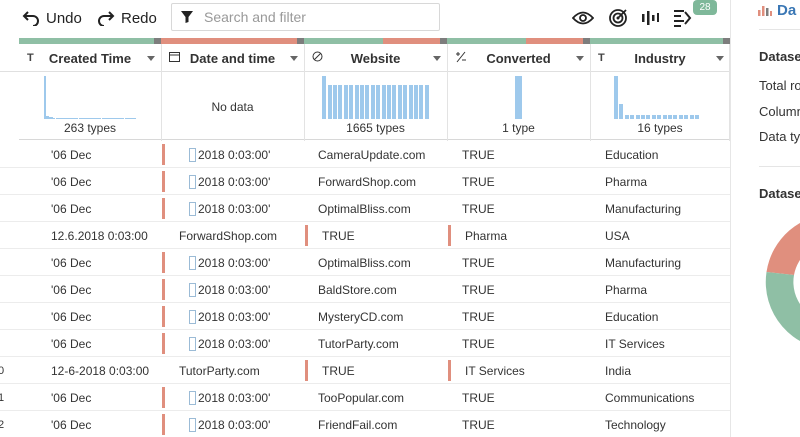 The width and height of the screenshot is (800, 437). What do you see at coordinates (779, 56) in the screenshot?
I see `dataset-summary-heading: Dataset` at bounding box center [779, 56].